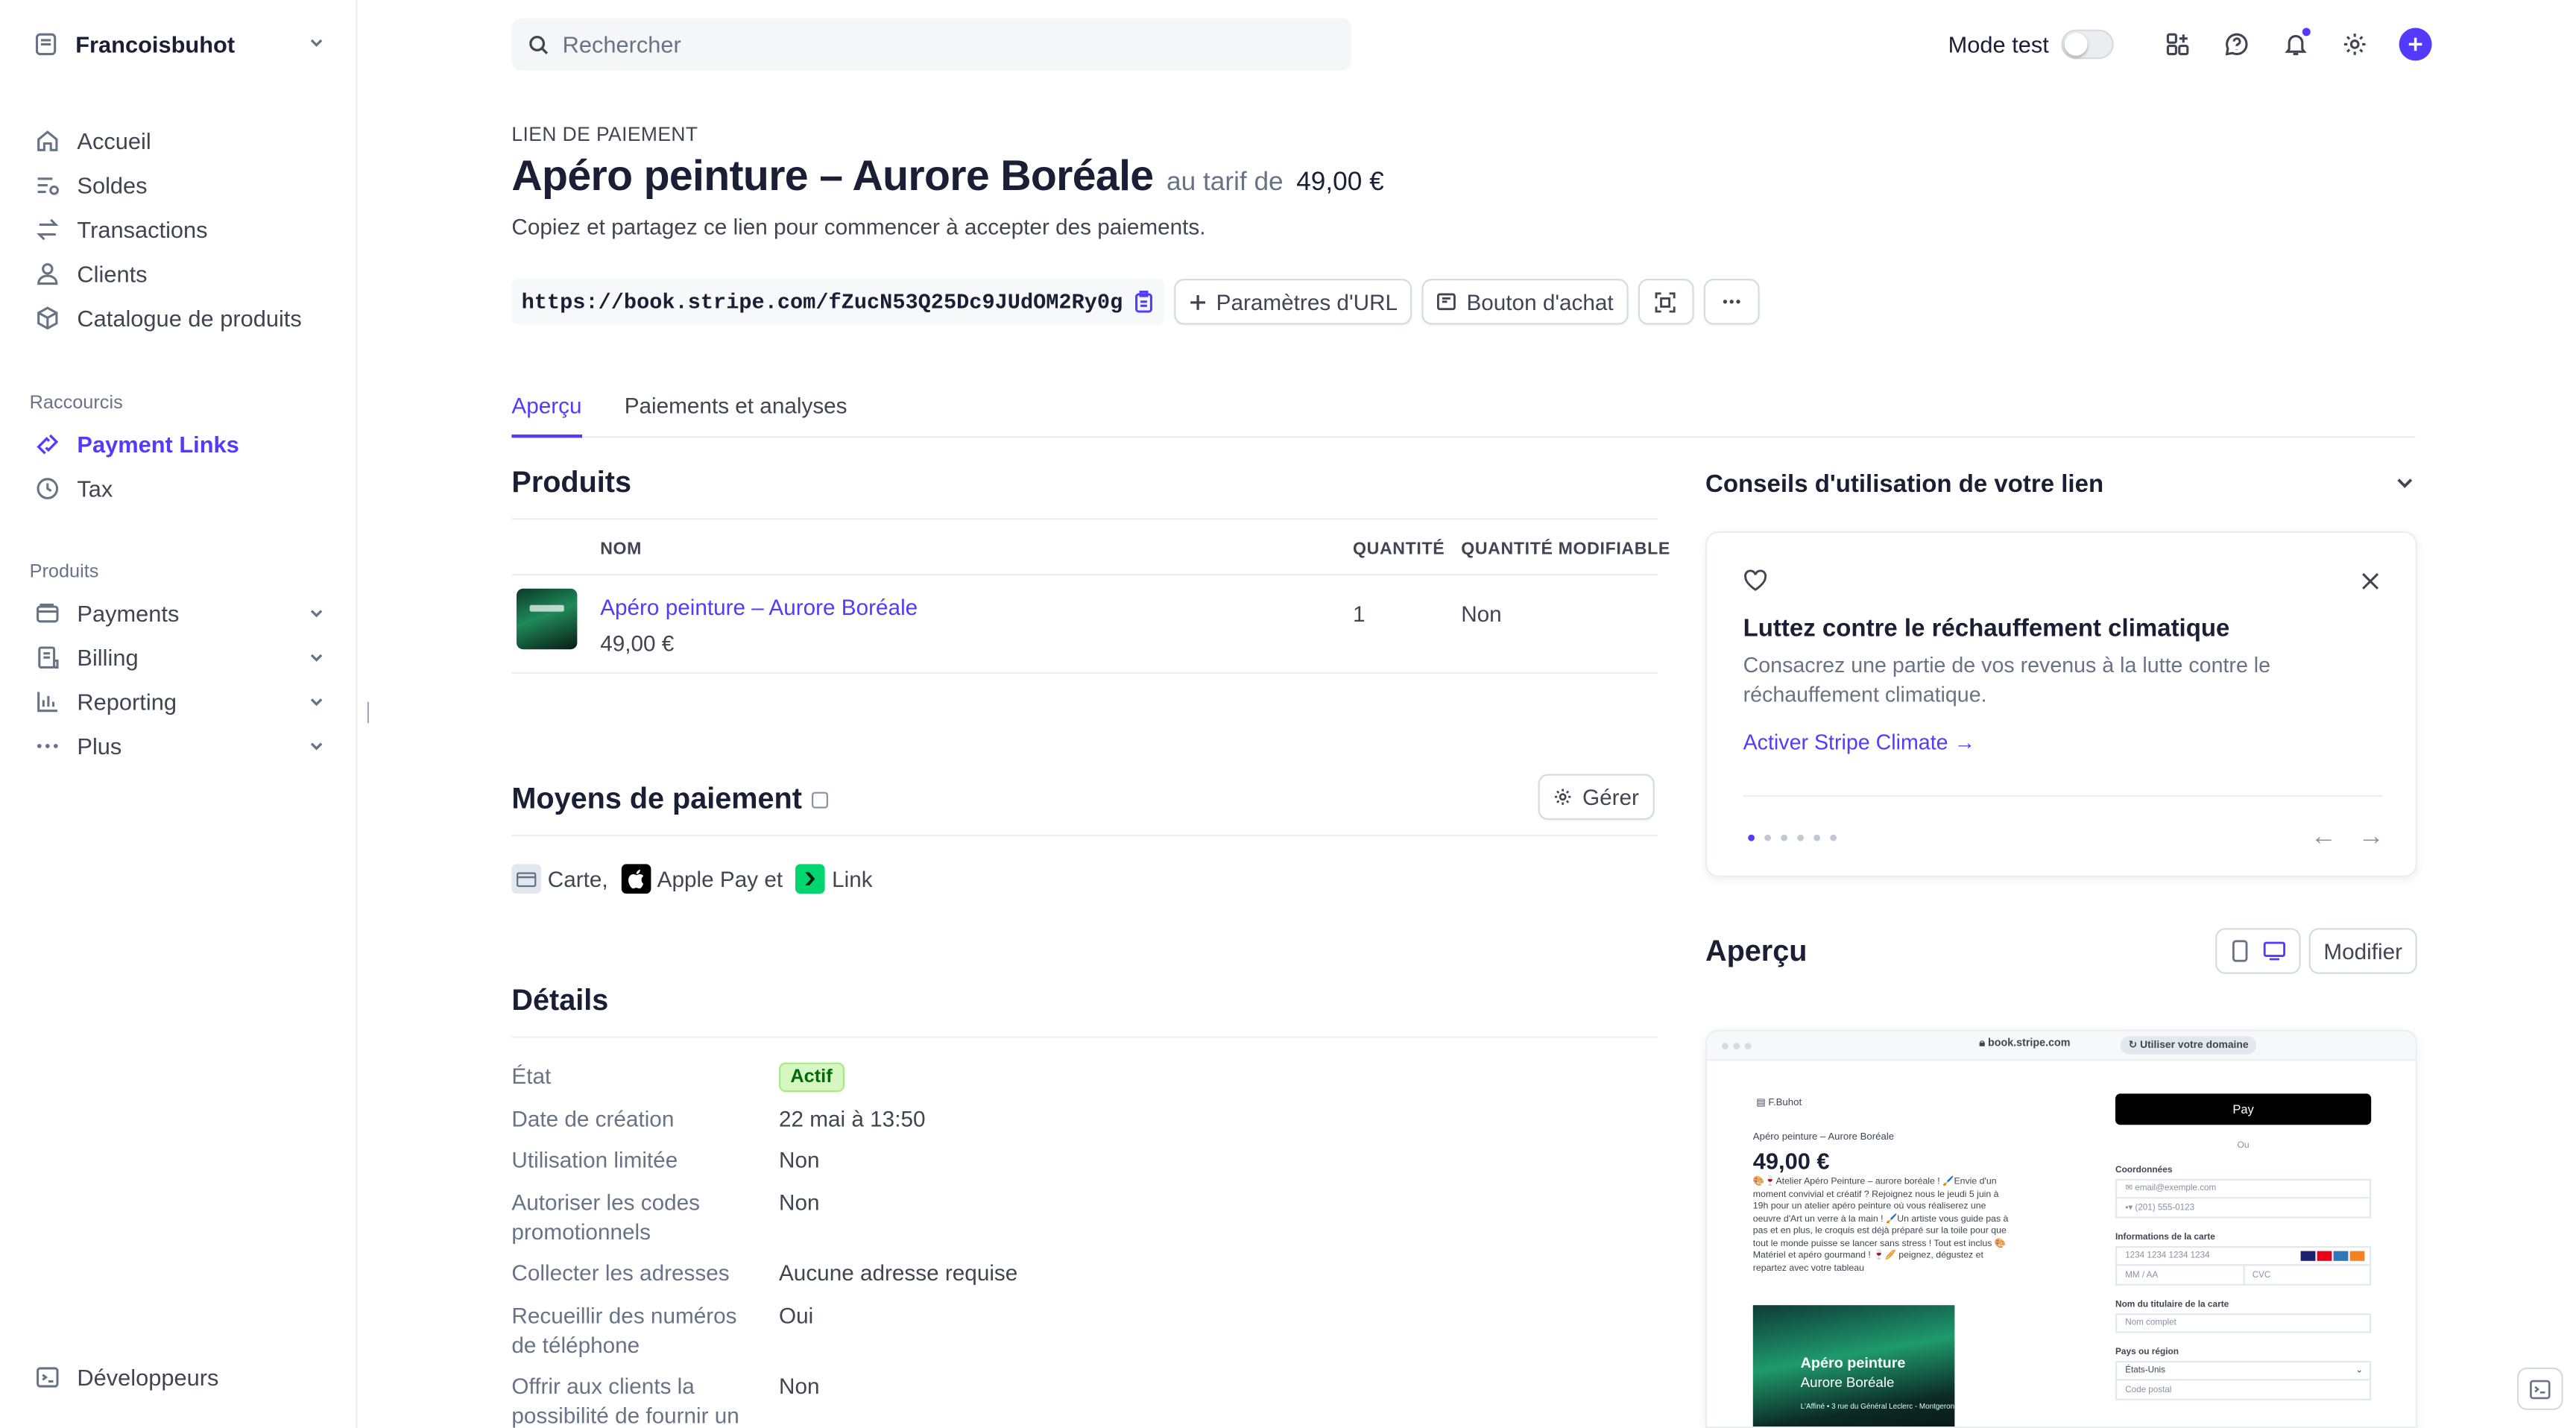  Describe the element at coordinates (2258, 951) in the screenshot. I see `device-toggle` at that location.